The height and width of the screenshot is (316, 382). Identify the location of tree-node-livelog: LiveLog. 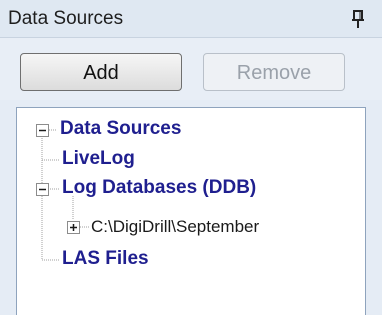
(98, 159).